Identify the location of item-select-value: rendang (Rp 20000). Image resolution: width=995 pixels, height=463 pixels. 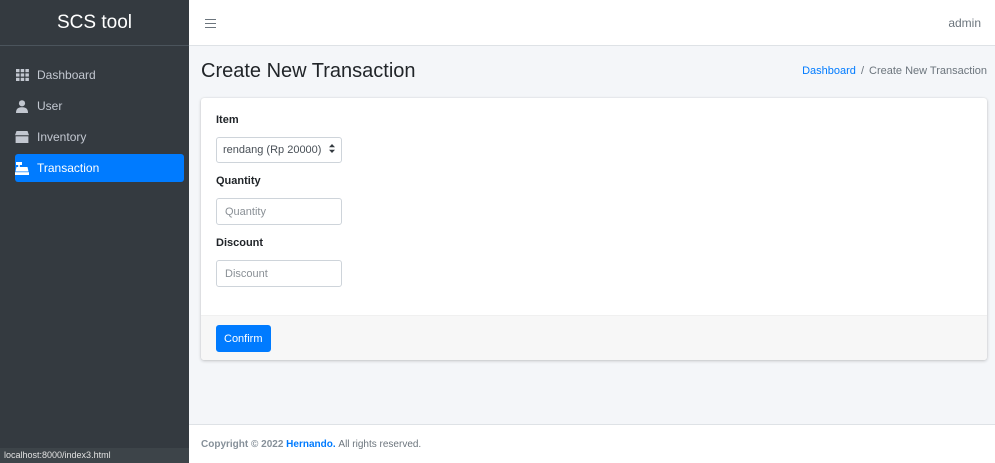
(272, 150).